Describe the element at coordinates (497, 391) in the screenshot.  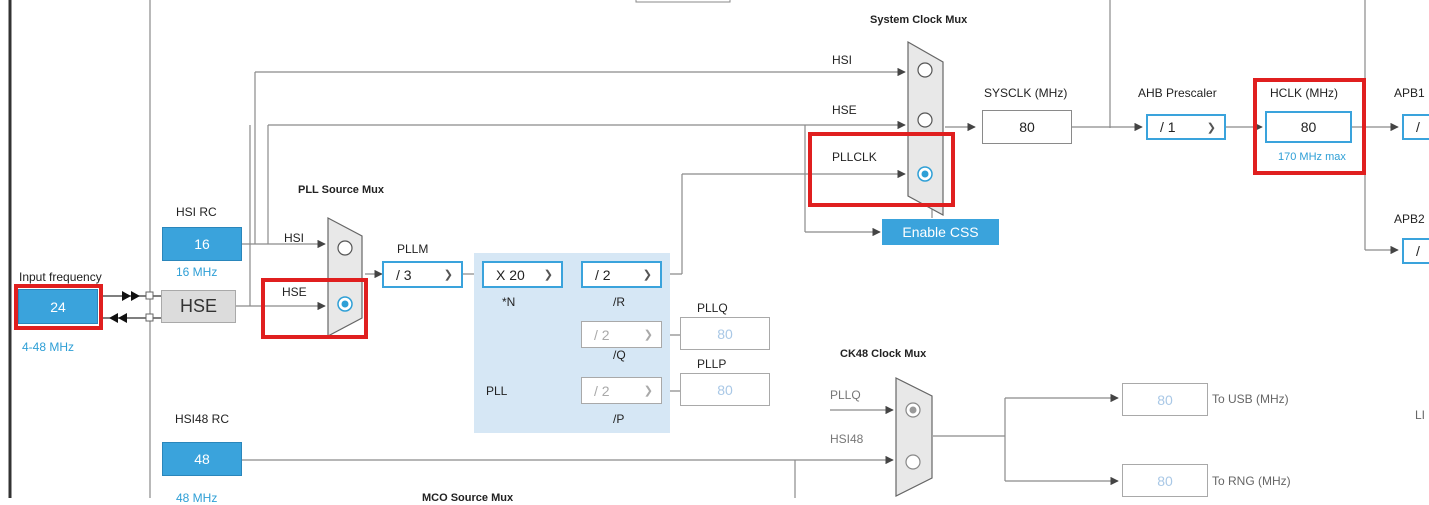
I see `pll-label: PLL` at that location.